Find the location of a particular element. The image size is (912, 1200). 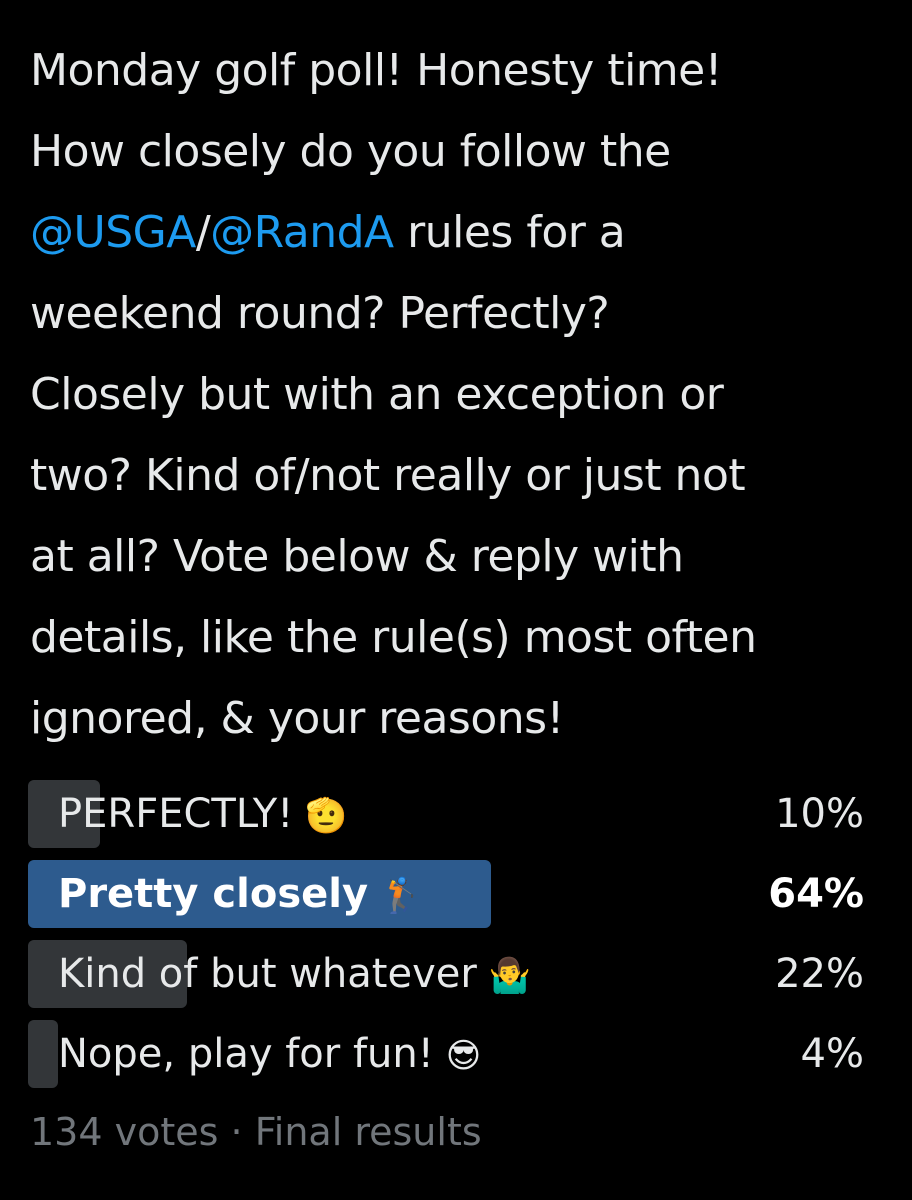

tweet-line: ignored, & your reasons! is located at coordinates (297, 718).